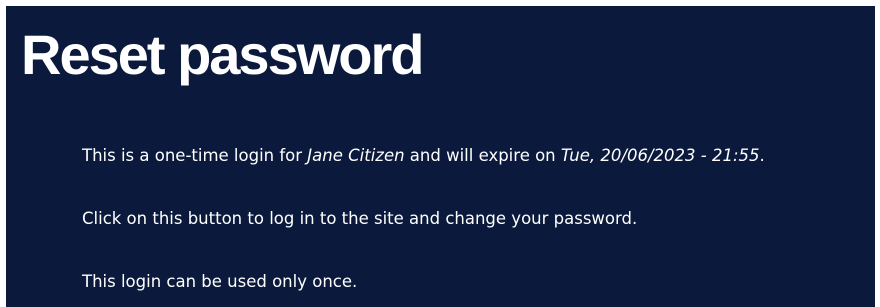  Describe the element at coordinates (356, 155) in the screenshot. I see `user-name: Jane Citizen` at that location.